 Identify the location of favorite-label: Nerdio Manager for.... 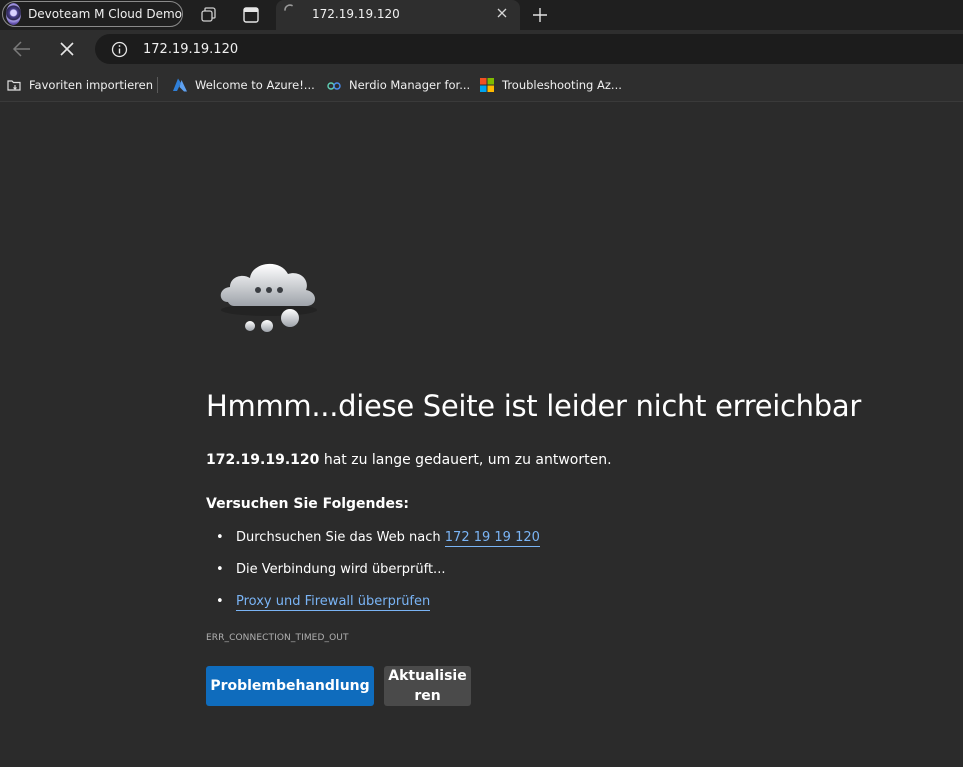
(410, 85).